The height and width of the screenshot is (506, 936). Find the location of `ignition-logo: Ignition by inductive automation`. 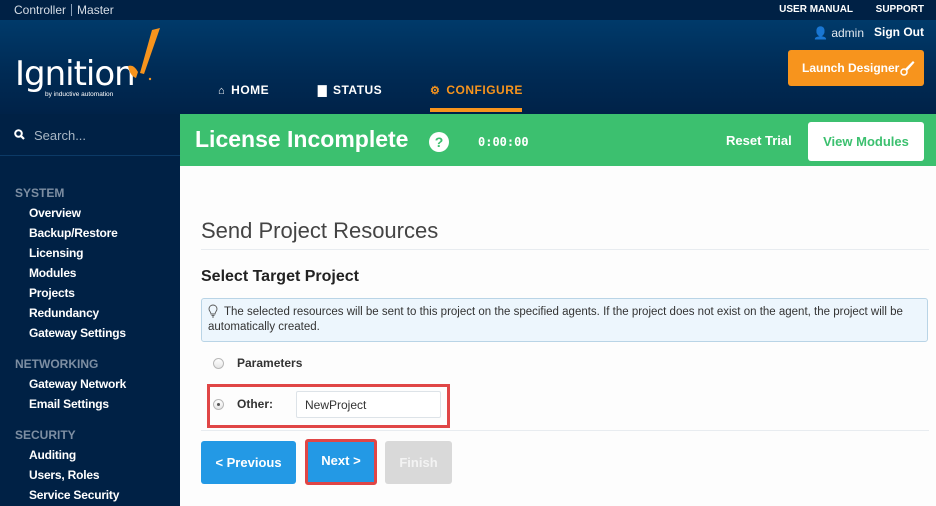

ignition-logo: Ignition by inductive automation is located at coordinates (95, 66).